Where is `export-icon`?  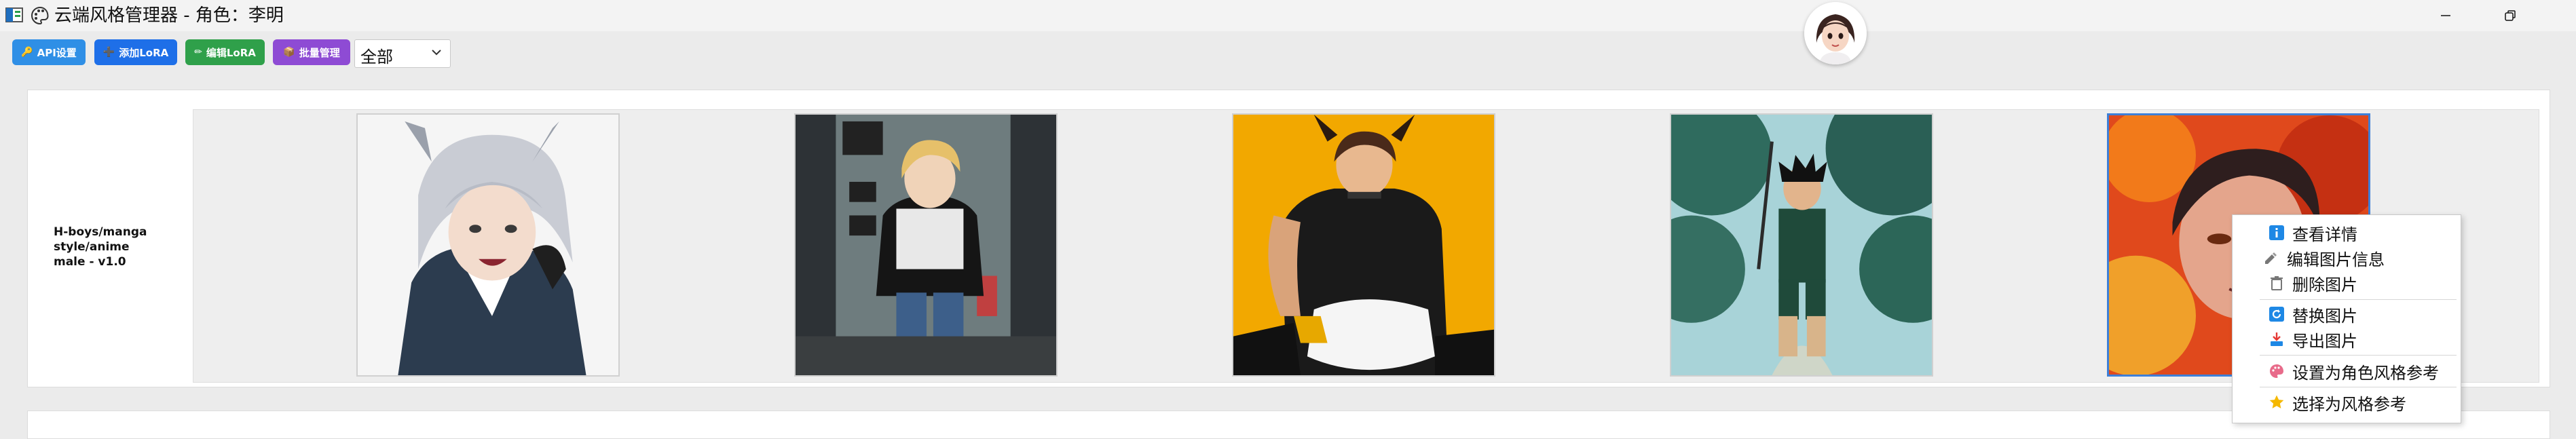 export-icon is located at coordinates (2276, 339).